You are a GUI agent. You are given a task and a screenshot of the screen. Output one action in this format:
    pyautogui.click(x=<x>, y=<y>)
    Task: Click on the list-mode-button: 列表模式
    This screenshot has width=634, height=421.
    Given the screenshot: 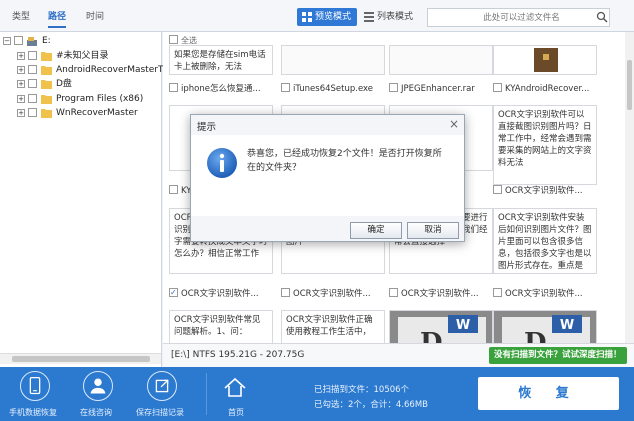 What is the action you would take?
    pyautogui.click(x=389, y=17)
    